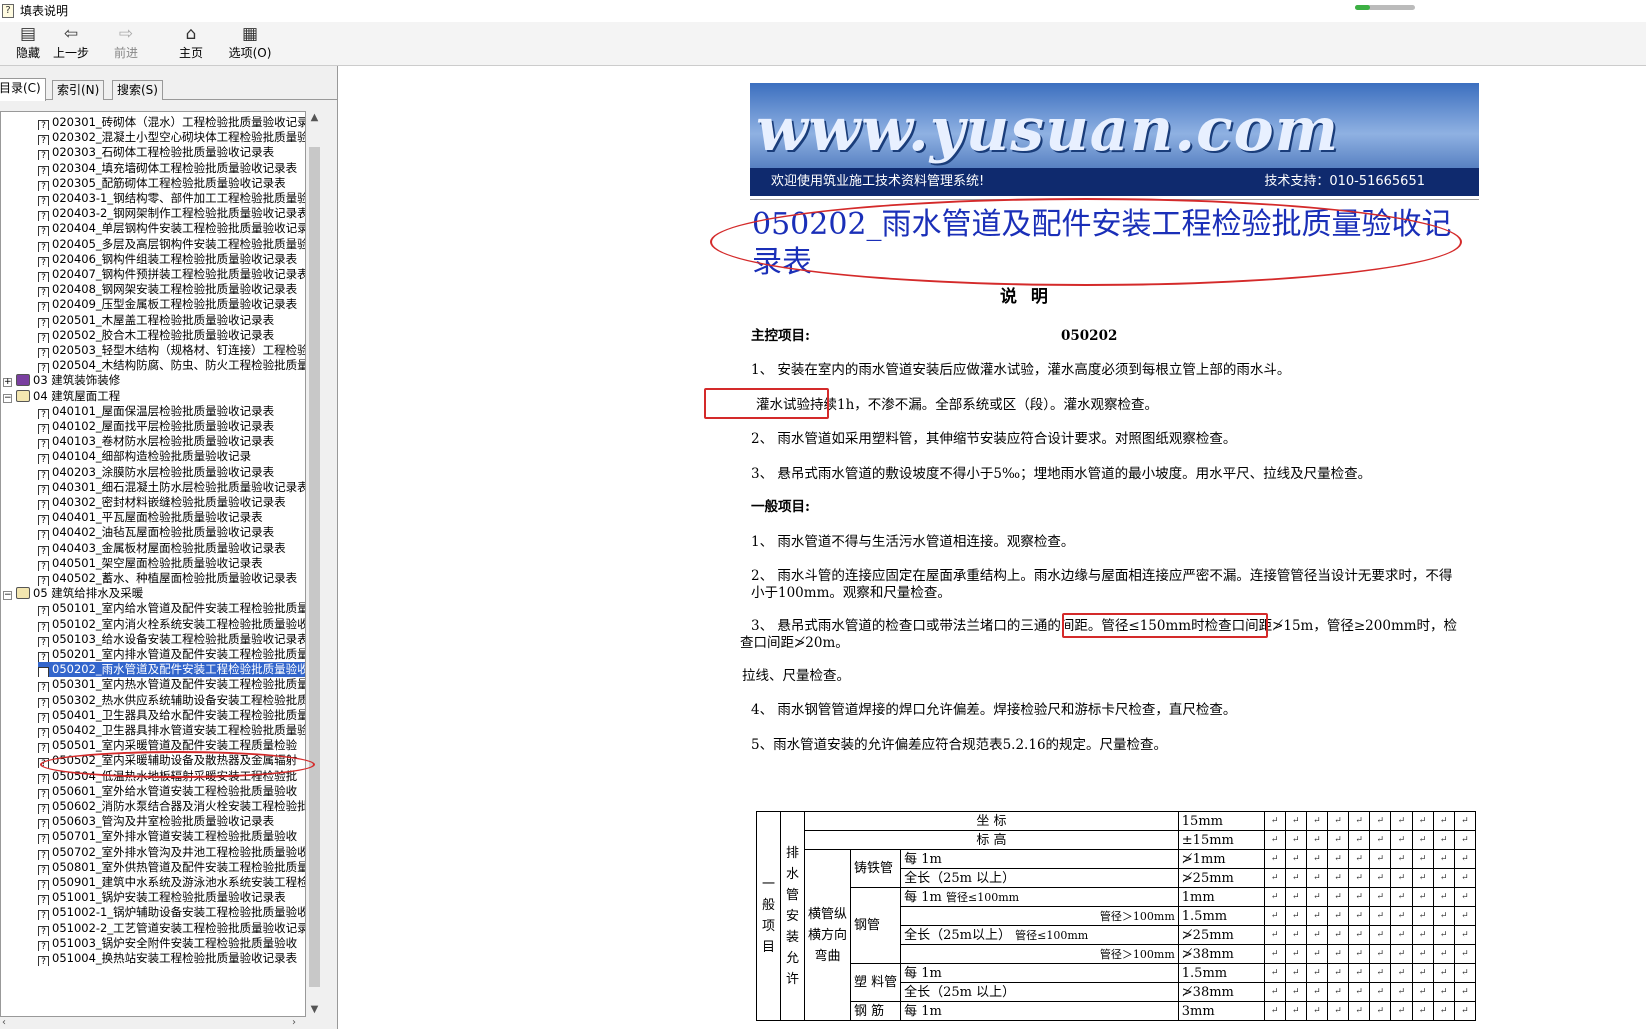  I want to click on tree-item: ? 040502_蓄水、种植屋面检验批质量验收记录表, so click(167, 578).